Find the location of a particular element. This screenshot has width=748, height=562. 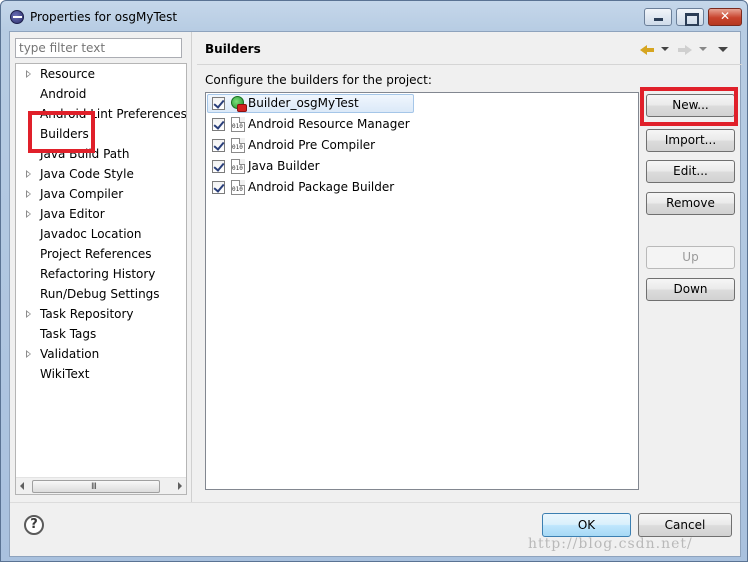

tree-item: Task Repository is located at coordinates (101, 315).